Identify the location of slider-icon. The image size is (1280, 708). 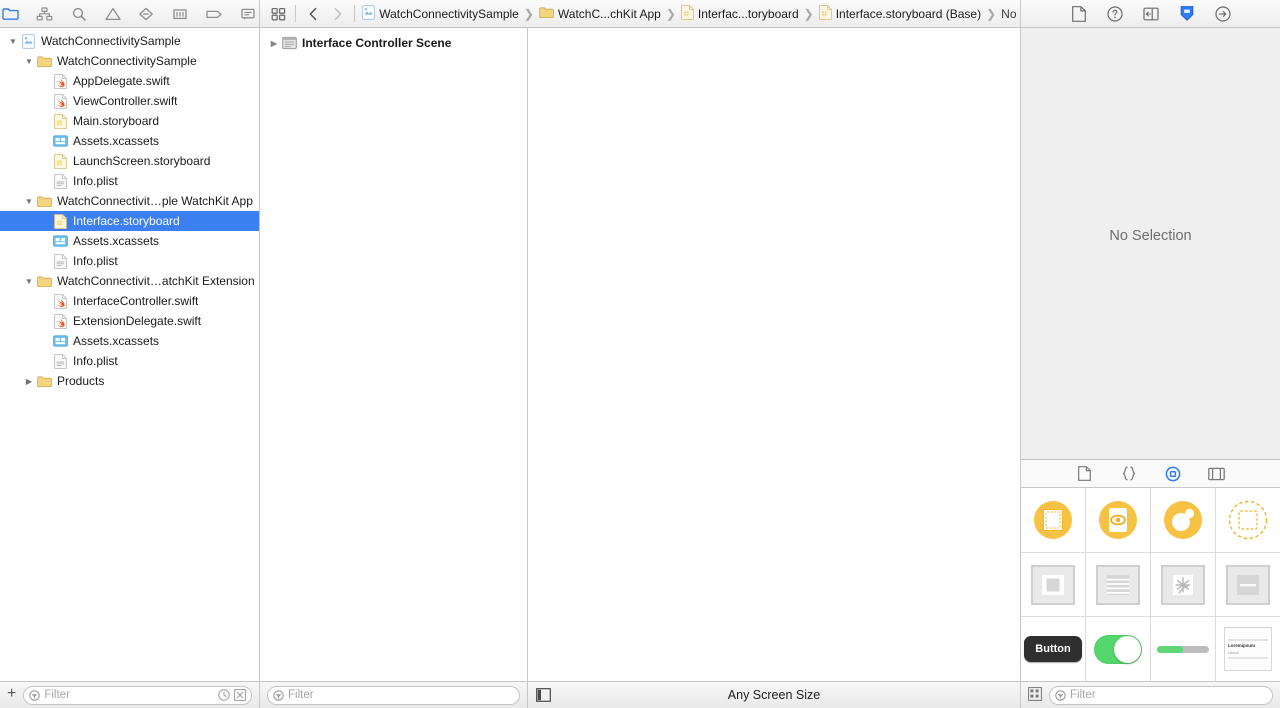
(1183, 649).